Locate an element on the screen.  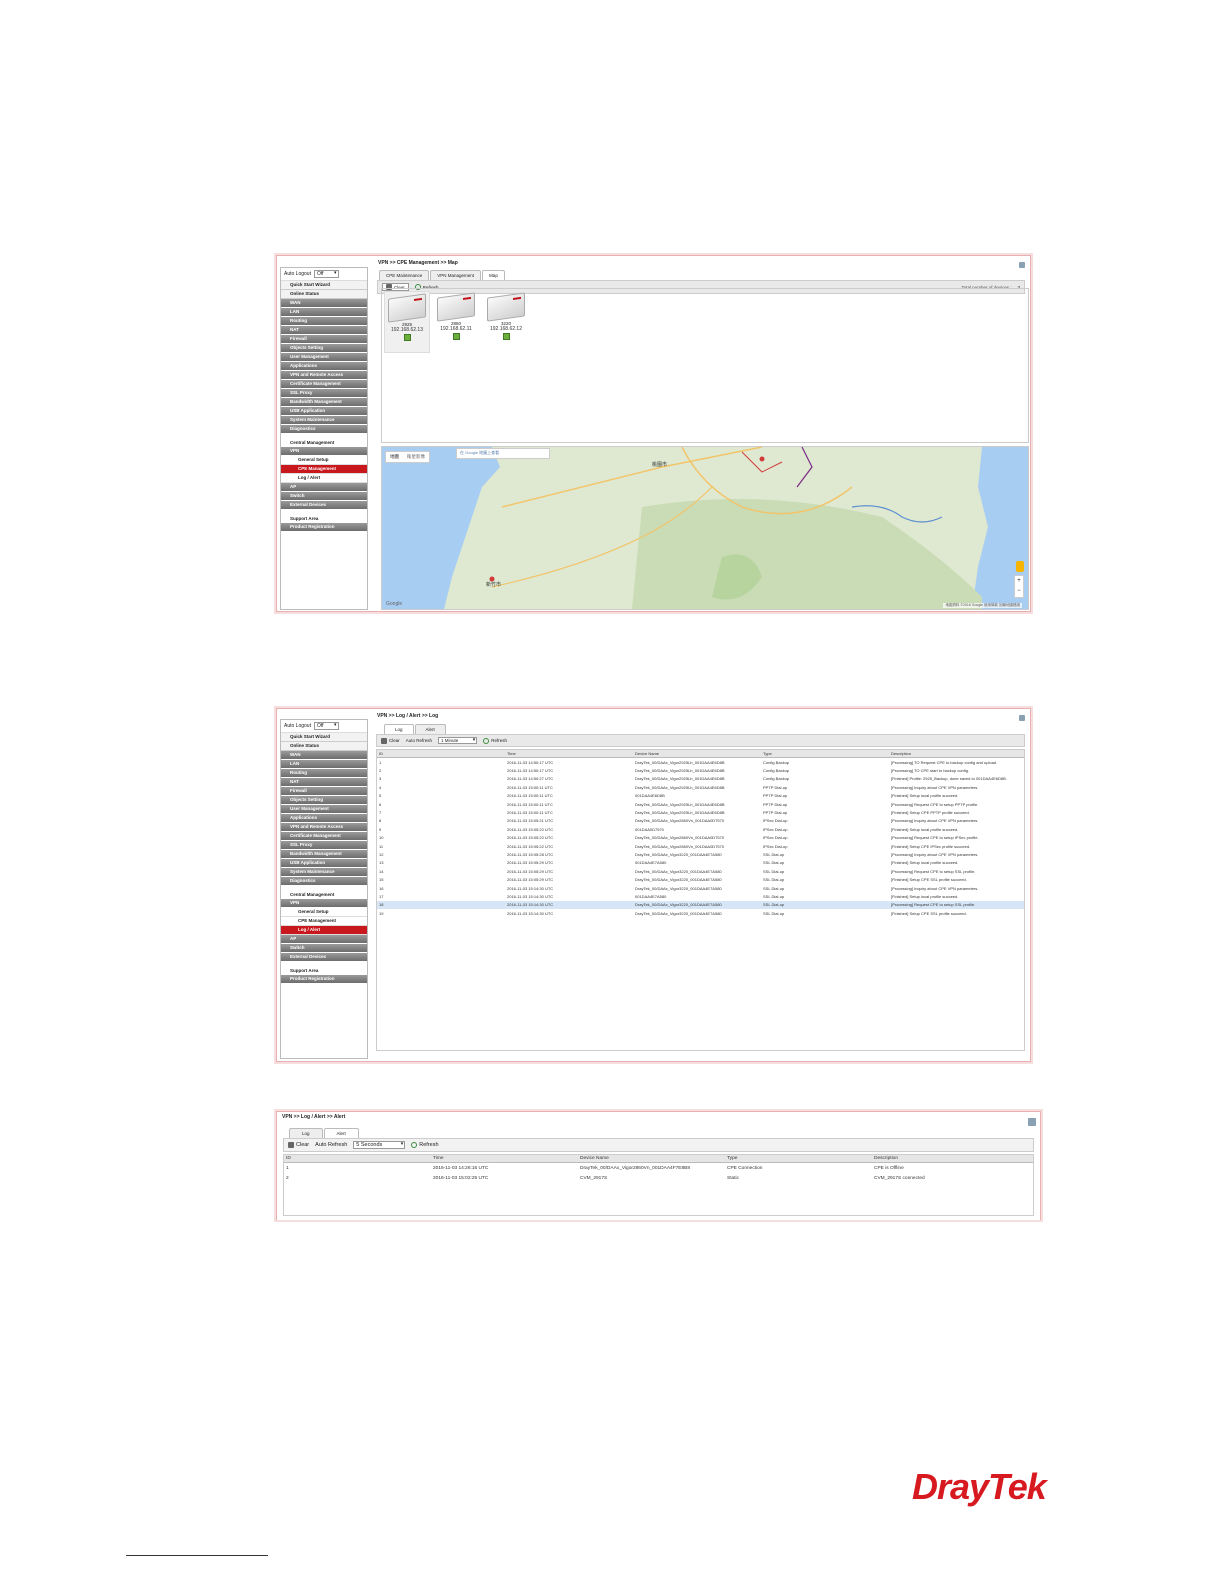
satellite-button: 衛星影像 is located at coordinates (416, 457).